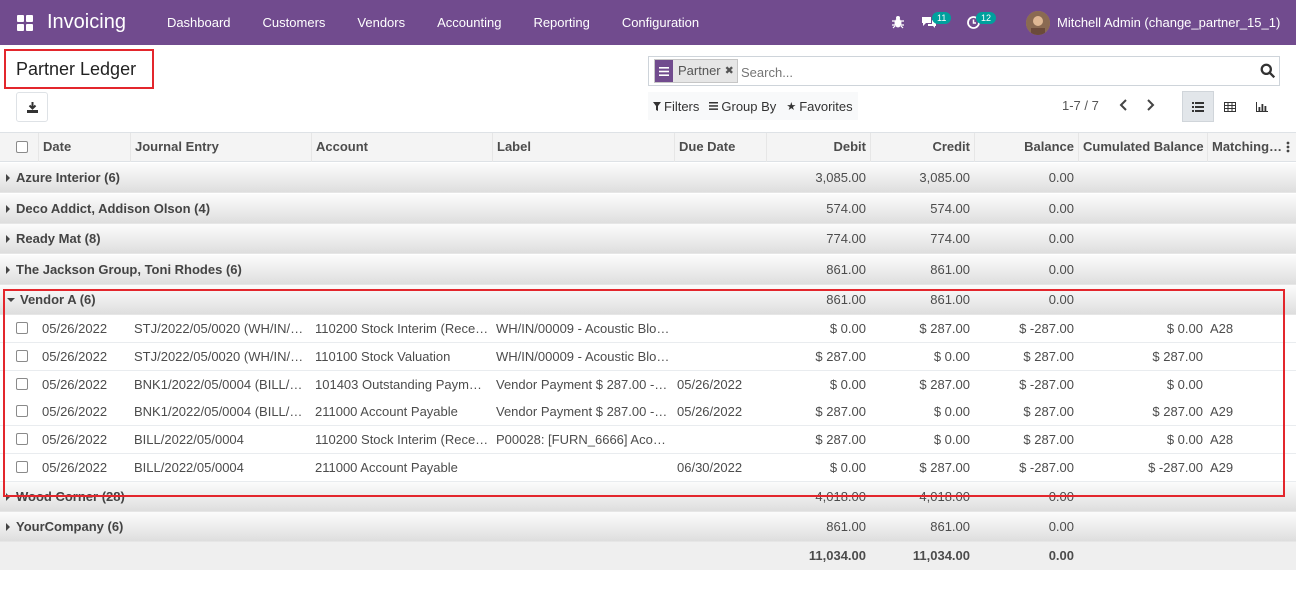 Image resolution: width=1296 pixels, height=607 pixels. I want to click on pager-previous-icon, so click(1123, 106).